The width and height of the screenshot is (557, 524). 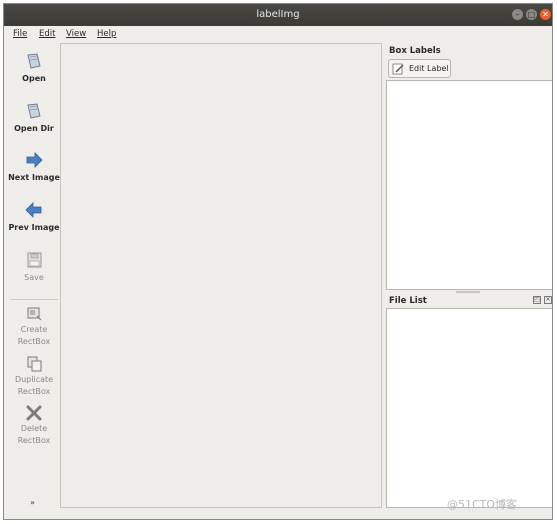 What do you see at coordinates (531, 14) in the screenshot?
I see `maximize-icon: □` at bounding box center [531, 14].